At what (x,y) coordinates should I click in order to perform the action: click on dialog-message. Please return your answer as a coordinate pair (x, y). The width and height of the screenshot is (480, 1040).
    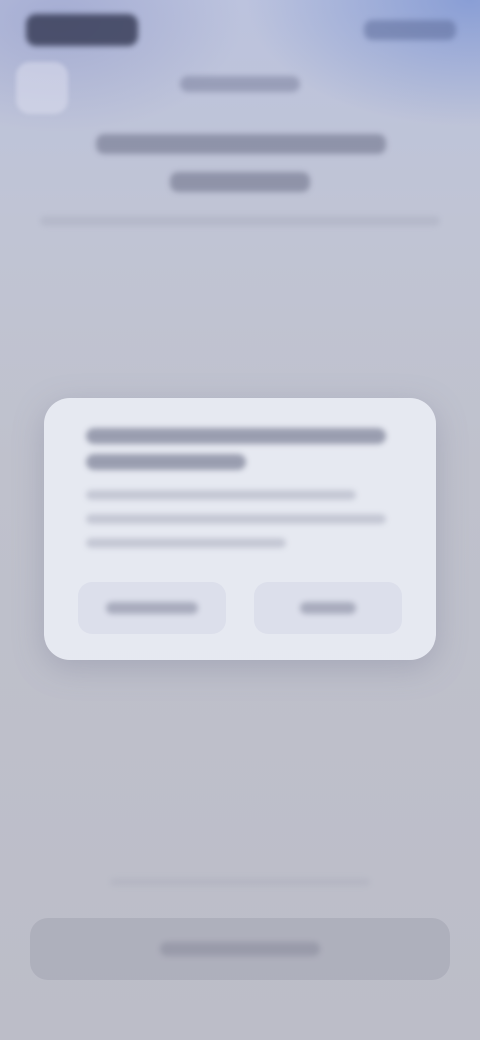
    Looking at the image, I should click on (240, 519).